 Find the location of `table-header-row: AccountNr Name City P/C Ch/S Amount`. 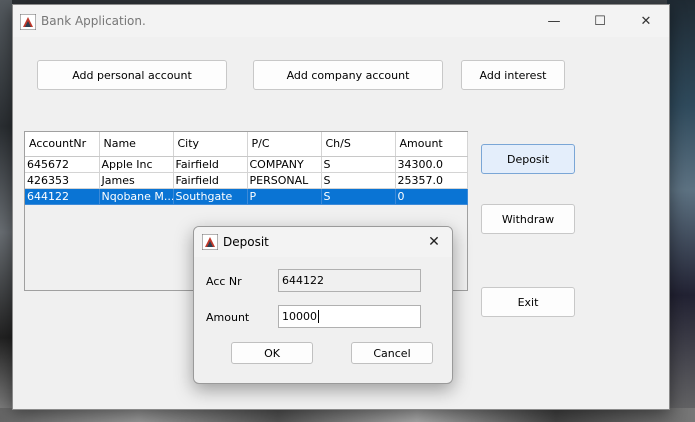

table-header-row: AccountNr Name City P/C Ch/S Amount is located at coordinates (246, 144).